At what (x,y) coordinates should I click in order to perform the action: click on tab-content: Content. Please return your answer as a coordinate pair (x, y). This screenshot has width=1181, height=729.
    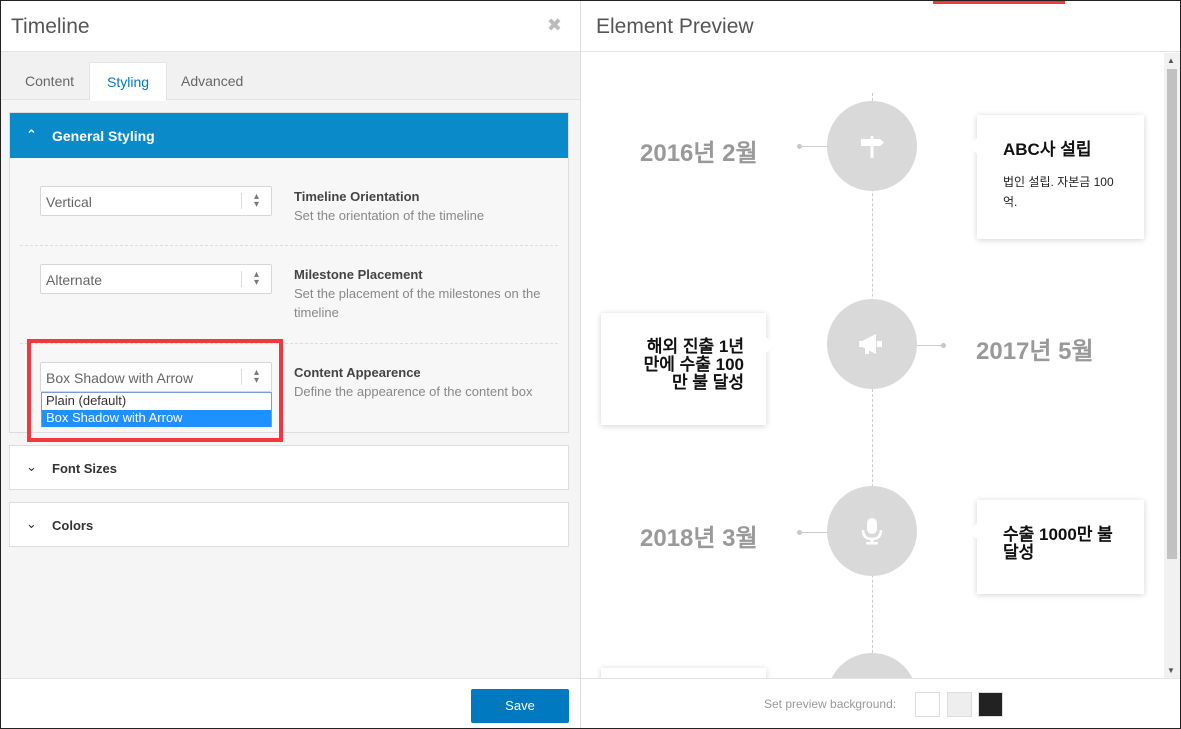
    Looking at the image, I should click on (49, 81).